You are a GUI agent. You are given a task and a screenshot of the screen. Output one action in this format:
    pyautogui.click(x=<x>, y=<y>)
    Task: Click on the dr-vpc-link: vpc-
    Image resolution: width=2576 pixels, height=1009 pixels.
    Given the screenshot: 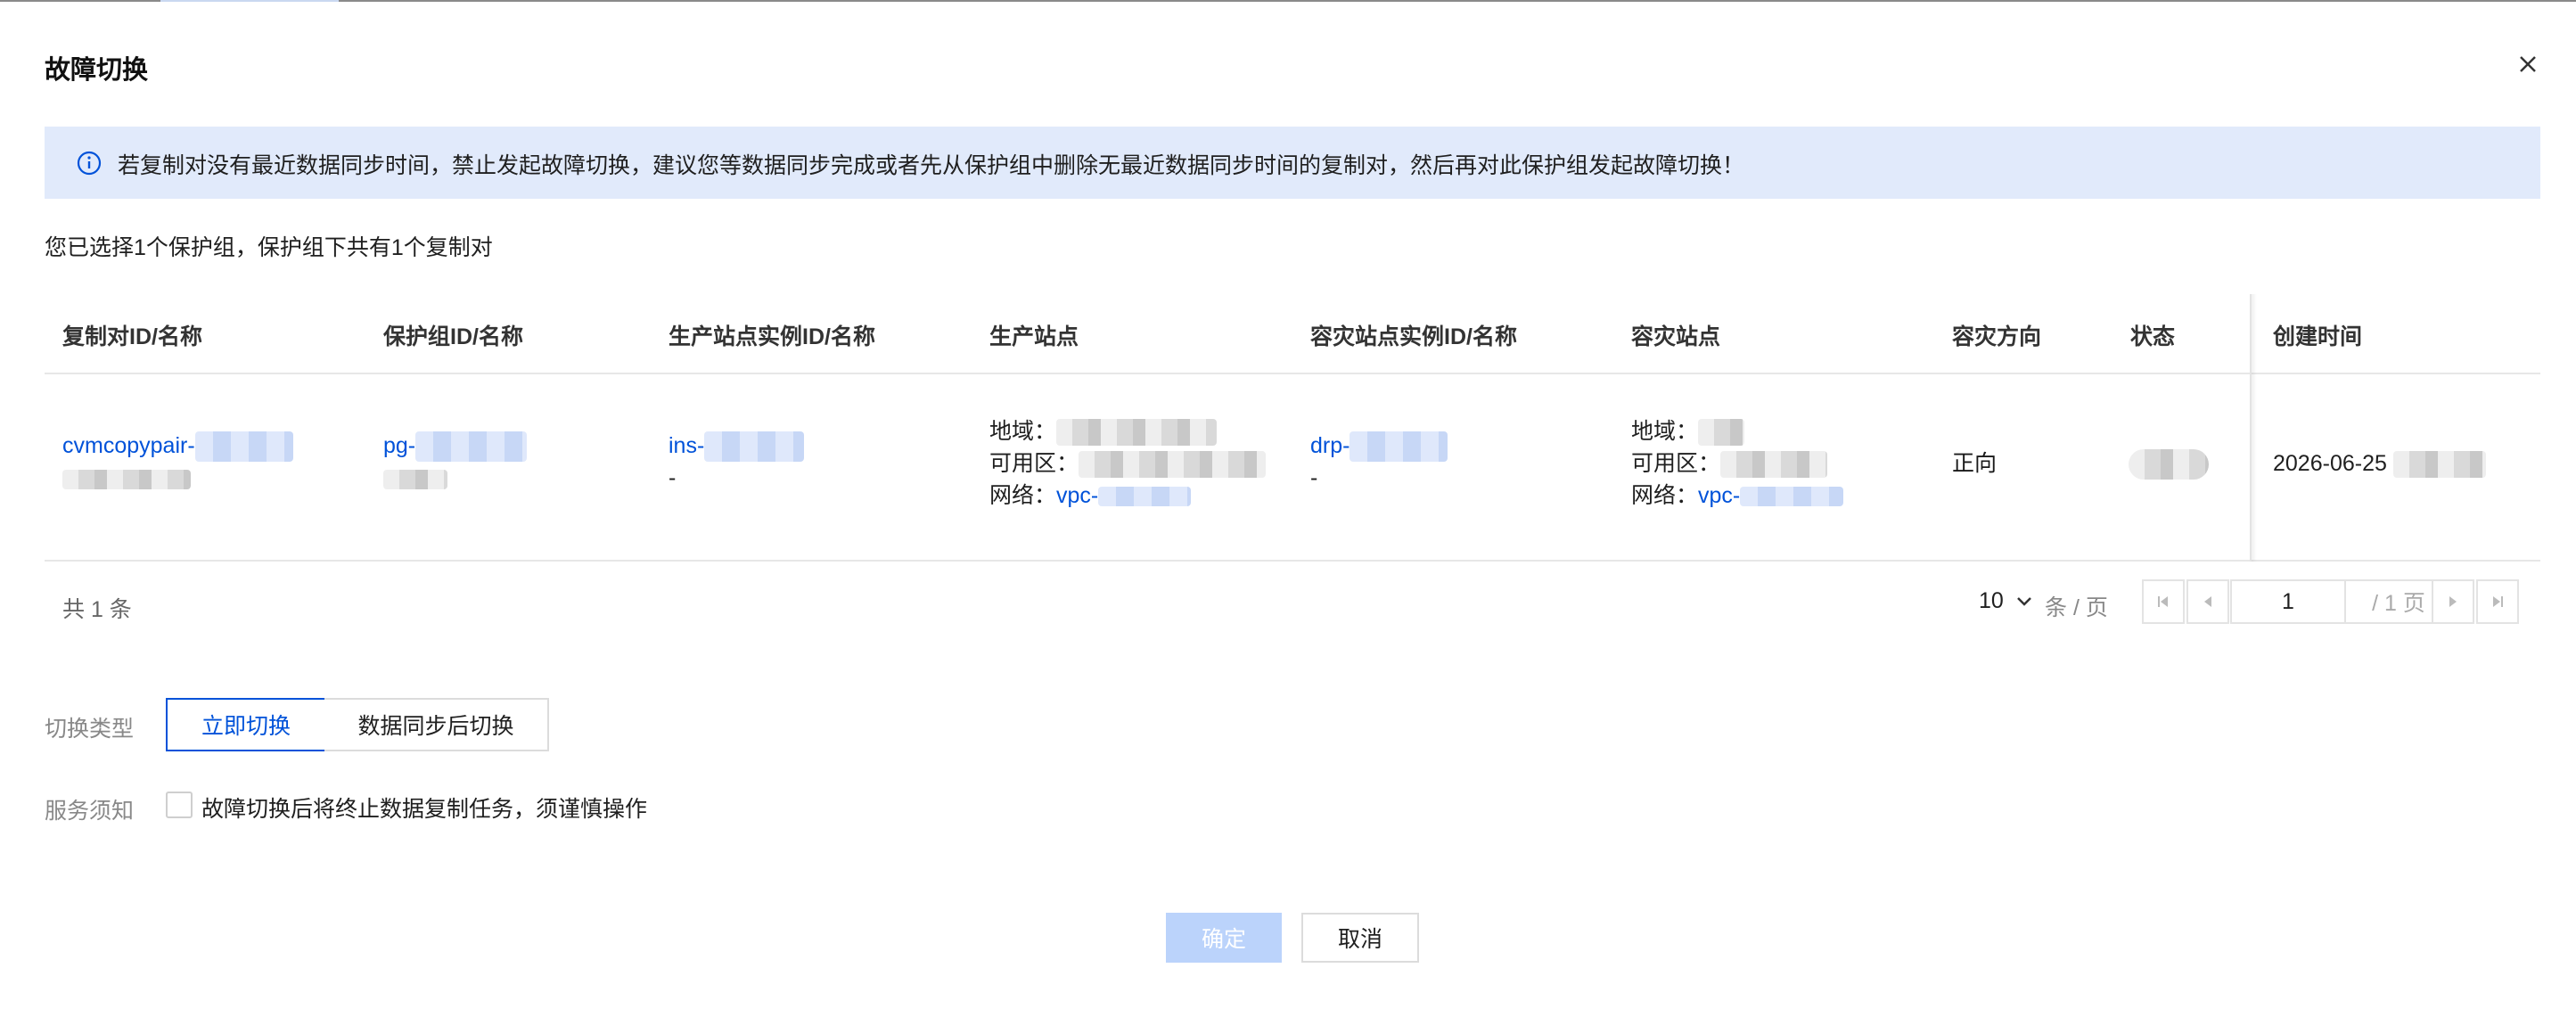 What is the action you would take?
    pyautogui.click(x=1719, y=495)
    